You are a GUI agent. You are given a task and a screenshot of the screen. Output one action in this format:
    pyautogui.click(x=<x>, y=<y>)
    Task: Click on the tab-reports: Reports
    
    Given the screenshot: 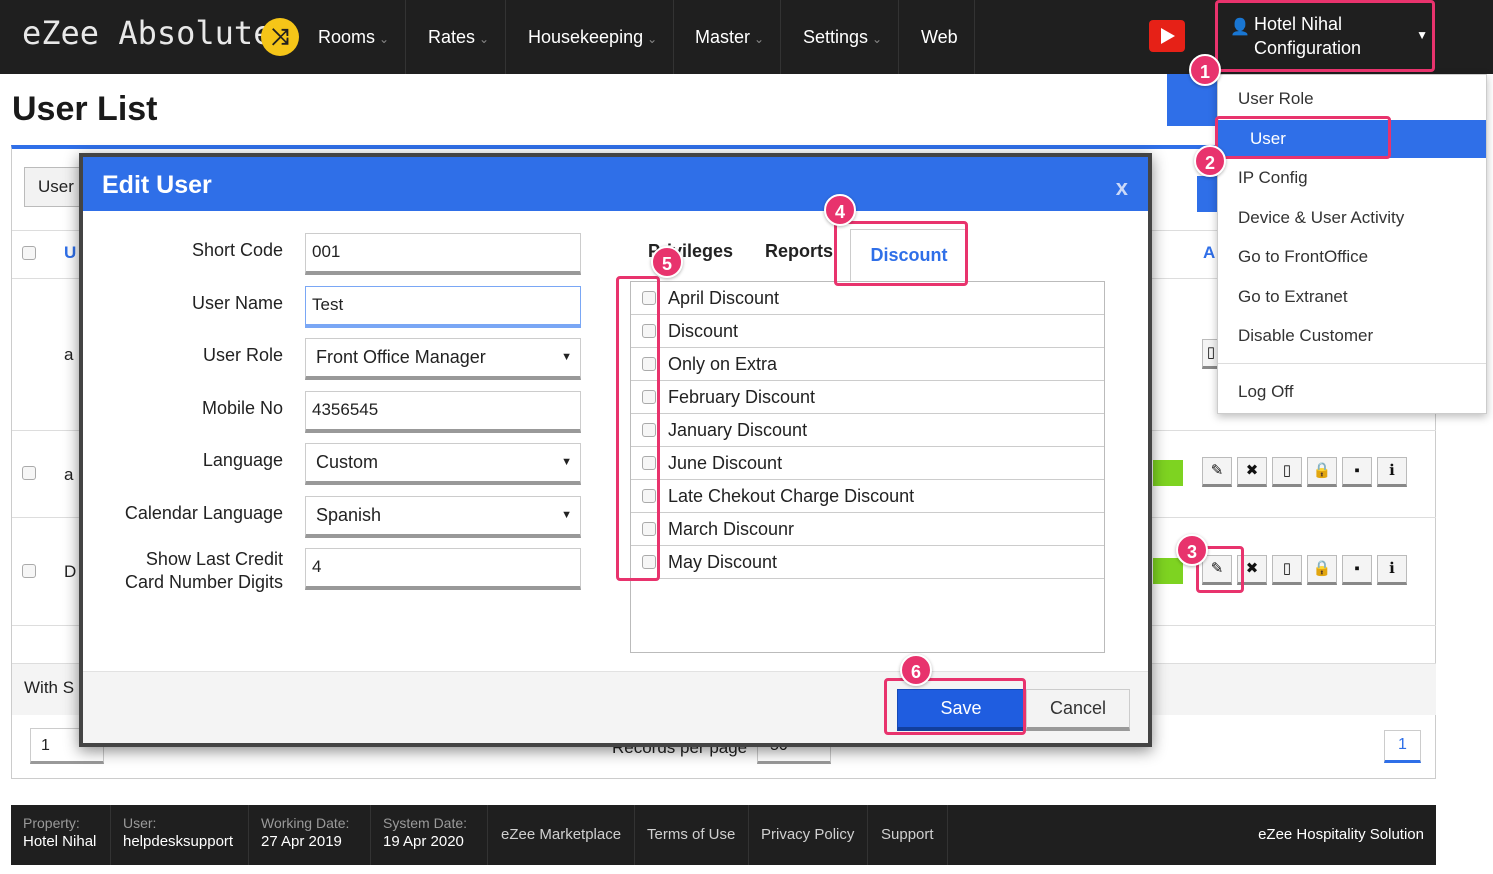 What is the action you would take?
    pyautogui.click(x=799, y=251)
    